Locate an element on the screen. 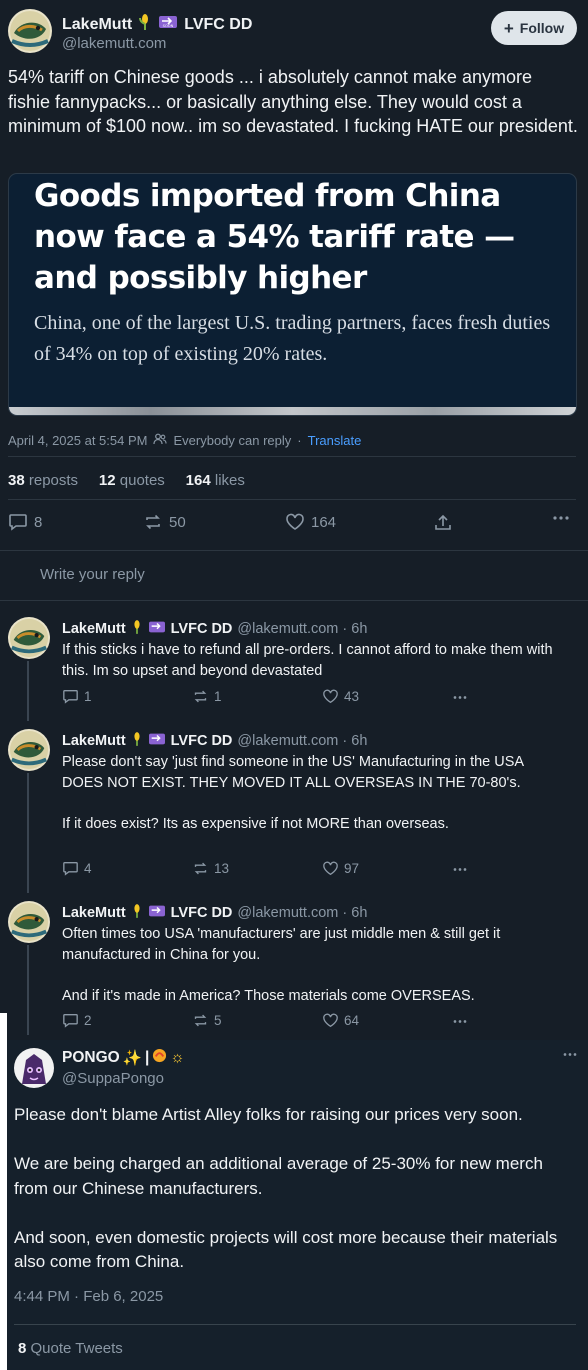 This screenshot has width=588, height=1370. reply-button: 2 is located at coordinates (77, 1020).